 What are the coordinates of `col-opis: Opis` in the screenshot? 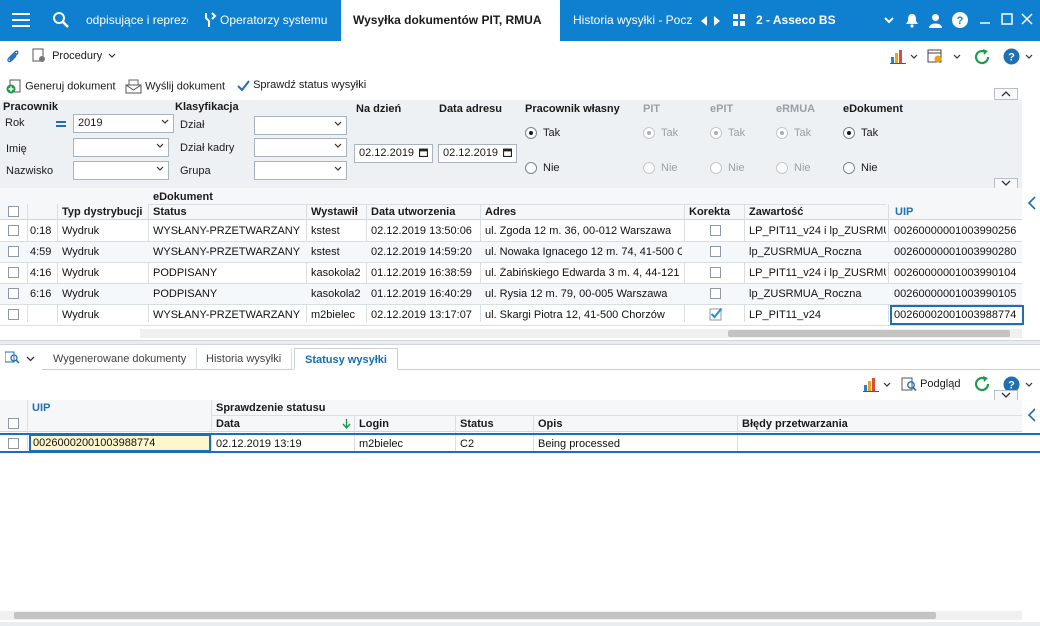 It's located at (550, 424).